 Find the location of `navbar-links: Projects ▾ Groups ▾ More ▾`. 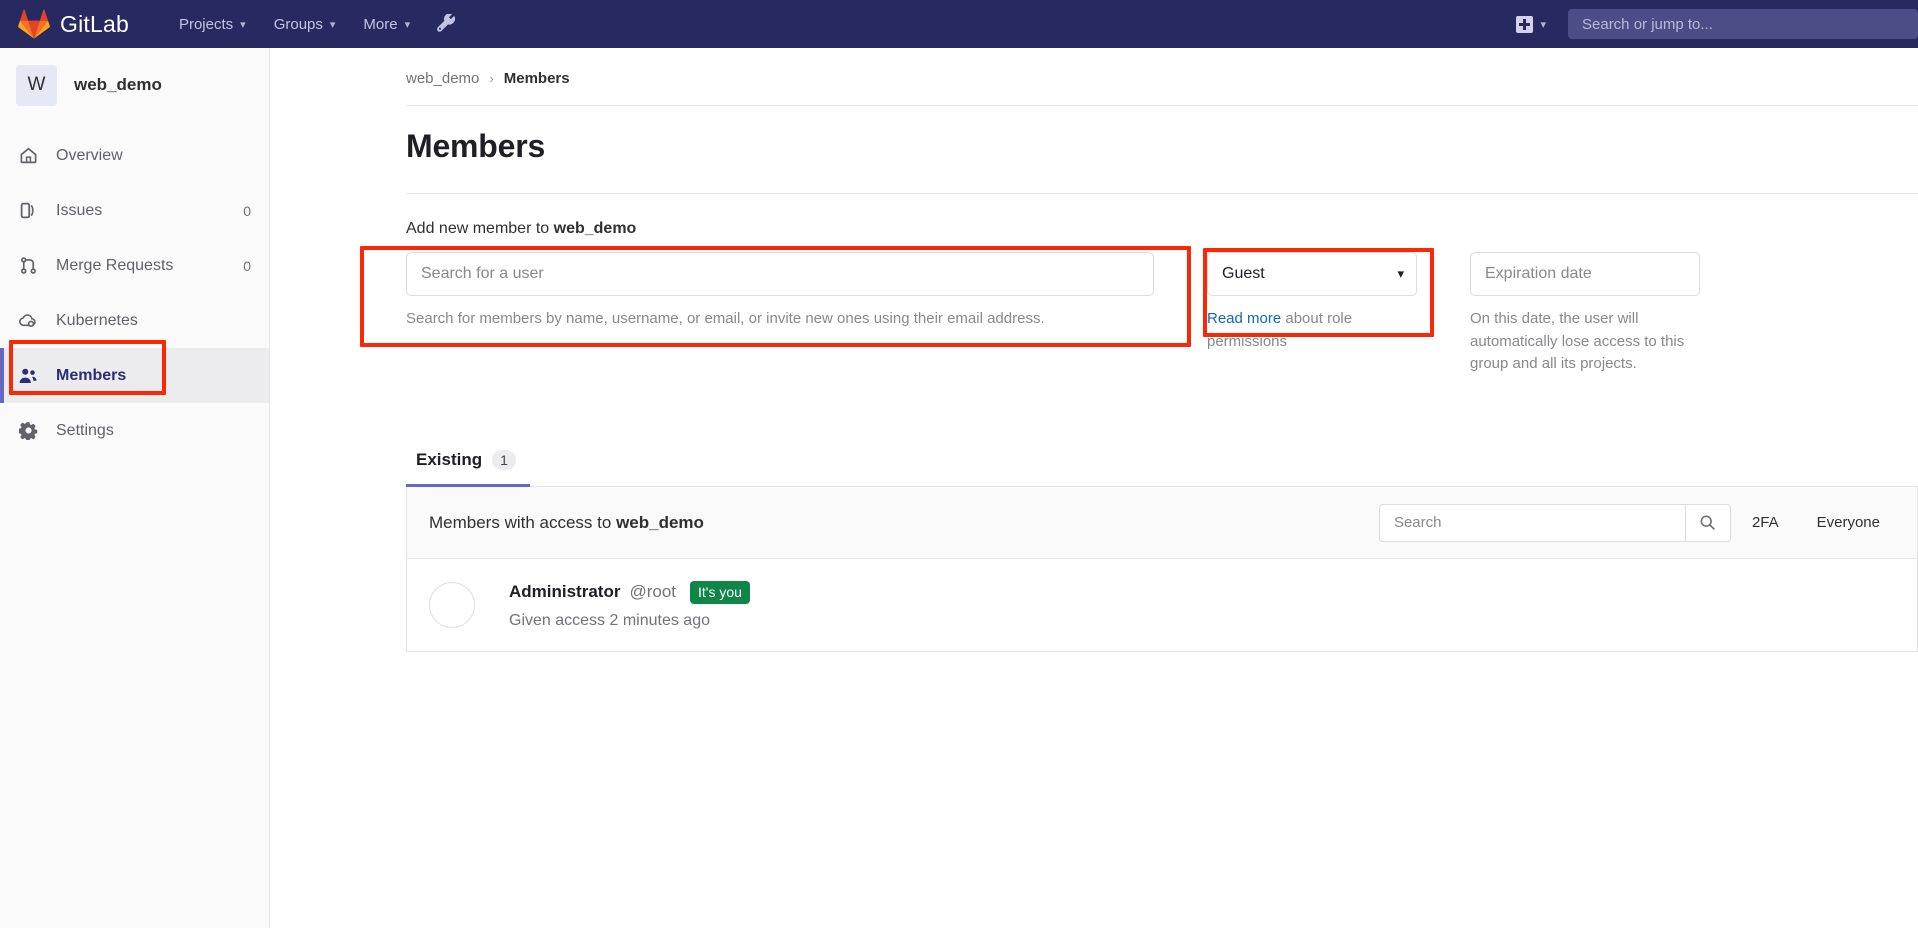

navbar-links: Projects ▾ Groups ▾ More ▾ is located at coordinates (311, 24).